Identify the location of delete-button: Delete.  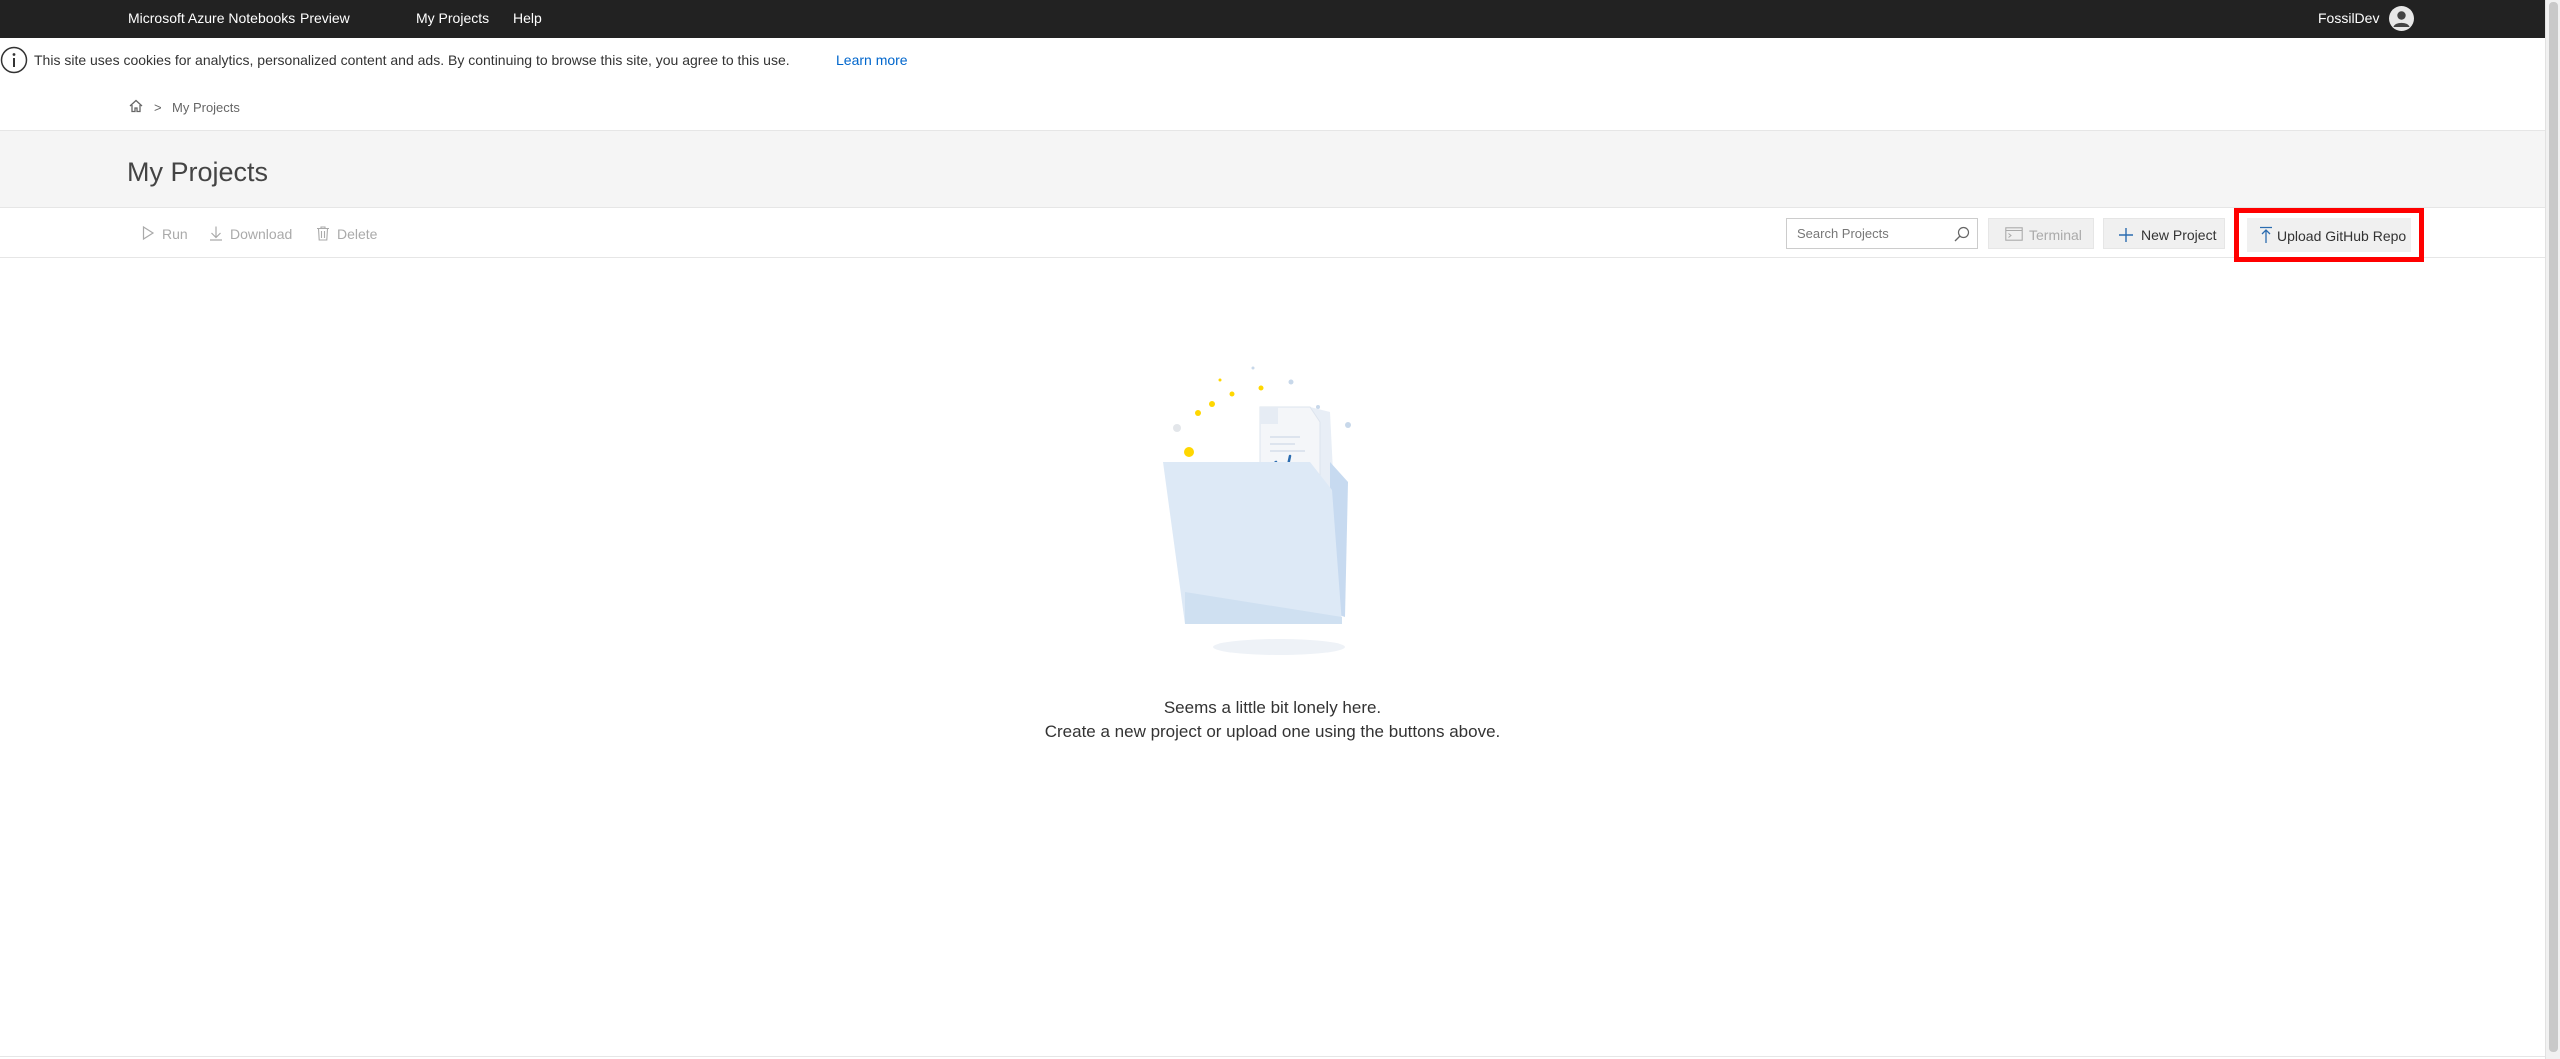
(350, 234).